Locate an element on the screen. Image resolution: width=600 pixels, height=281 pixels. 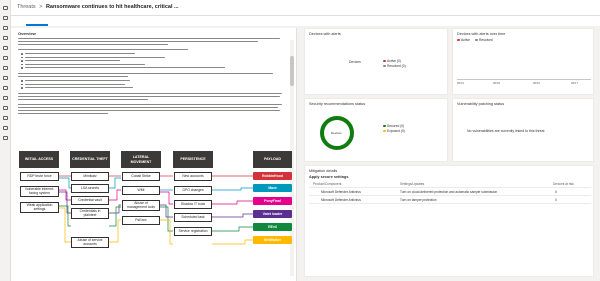
legend-secured: Secured (0) is located at coordinates (393, 126).